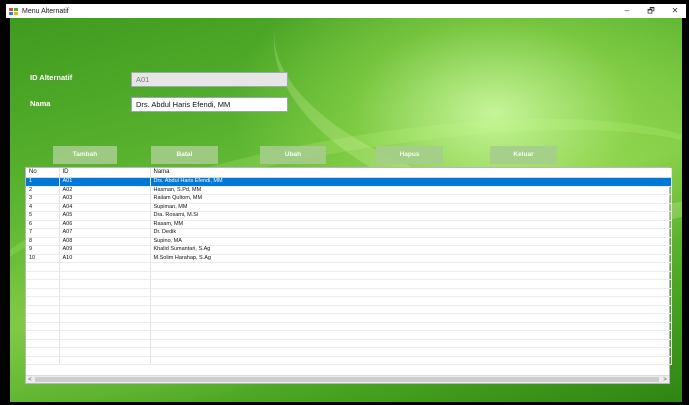  Describe the element at coordinates (40, 103) in the screenshot. I see `nama-label: Nama` at that location.